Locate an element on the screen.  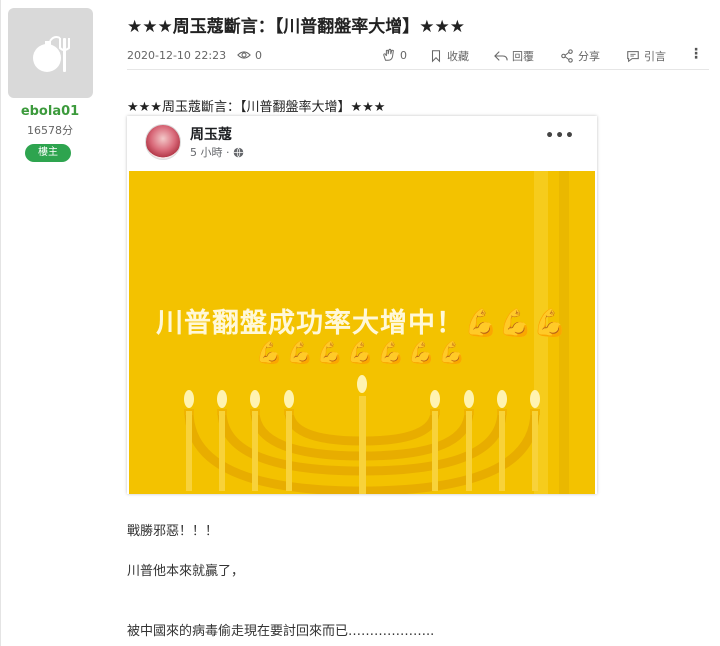
like-button: 0 is located at coordinates (394, 55).